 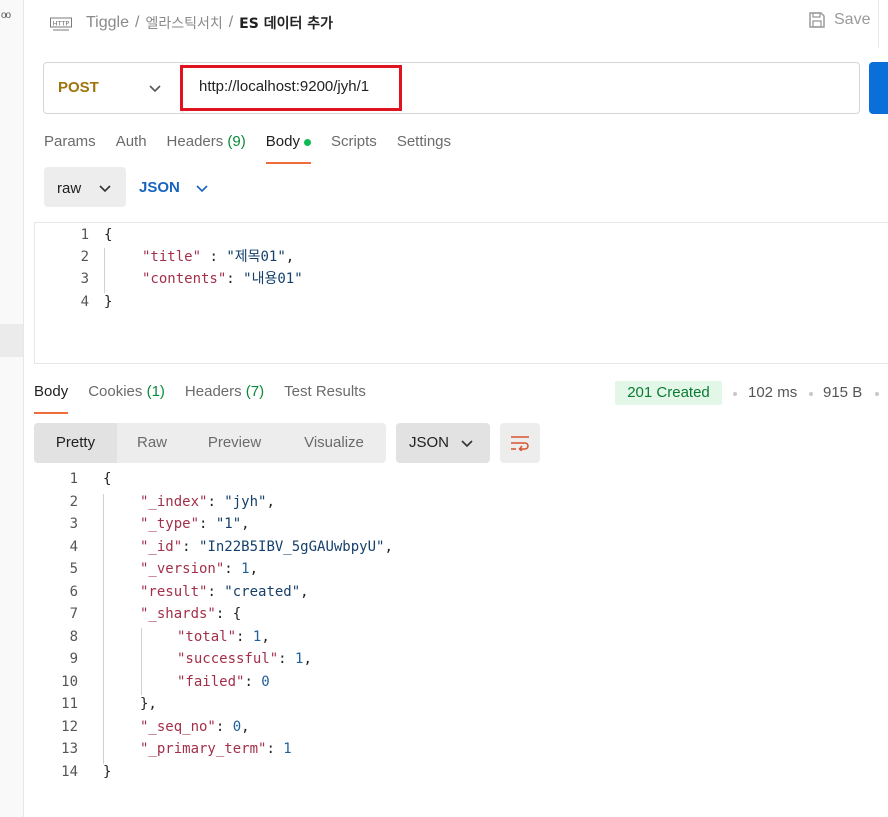 I want to click on cookies-count: (1), so click(x=155, y=391).